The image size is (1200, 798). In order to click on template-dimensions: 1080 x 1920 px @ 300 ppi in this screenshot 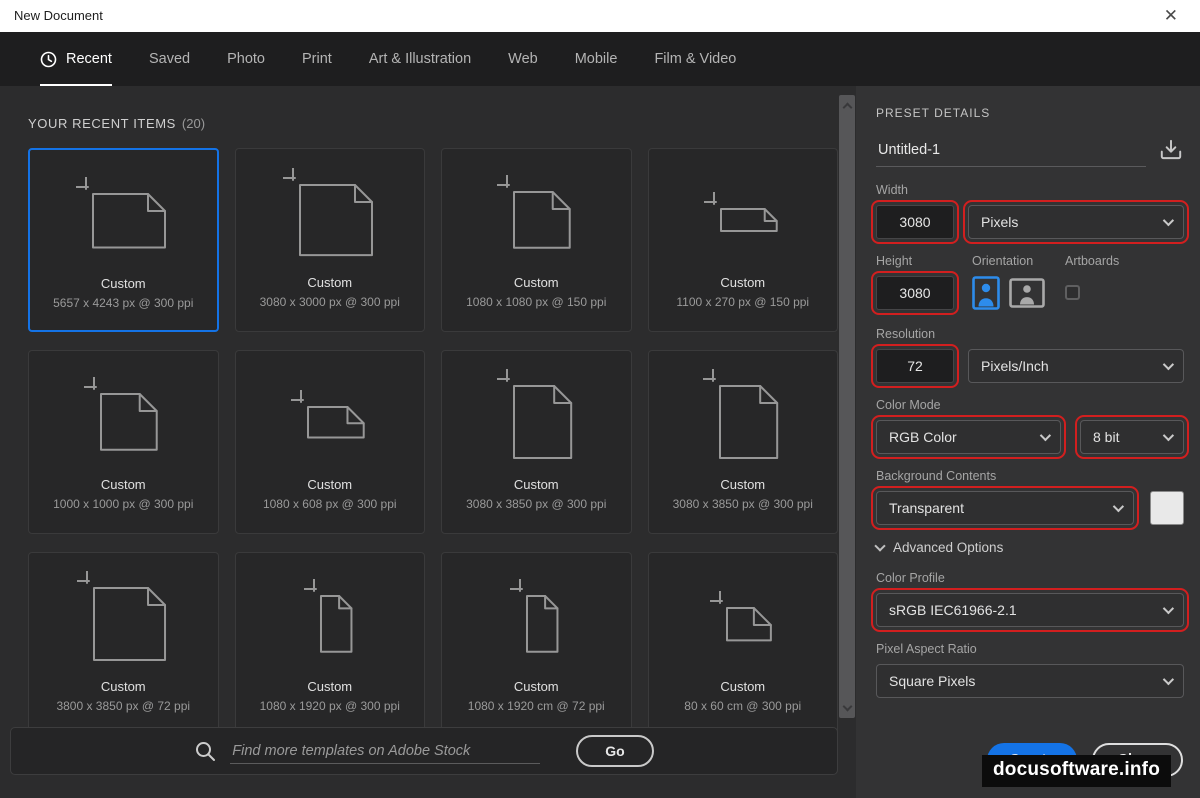, I will do `click(329, 706)`.